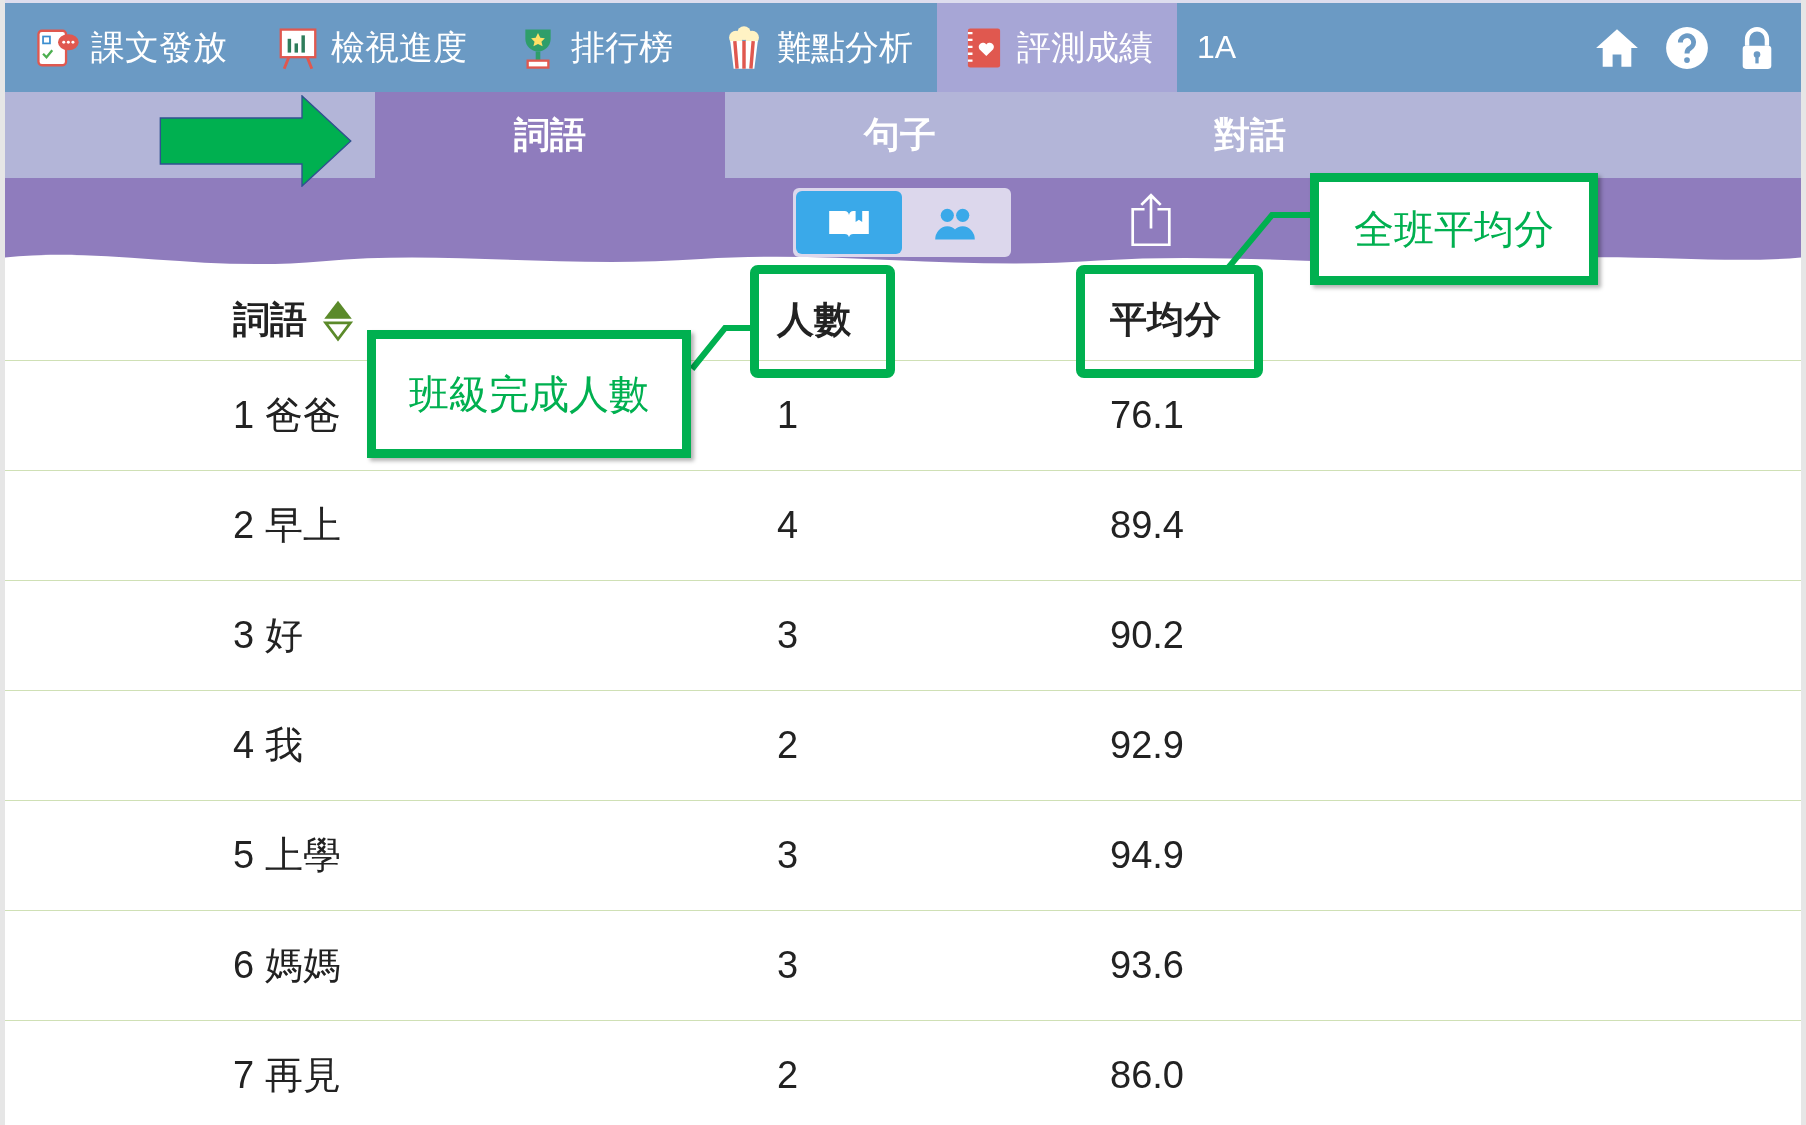 This screenshot has width=1806, height=1125. What do you see at coordinates (529, 394) in the screenshot?
I see `callout-label: 班級完成人數` at bounding box center [529, 394].